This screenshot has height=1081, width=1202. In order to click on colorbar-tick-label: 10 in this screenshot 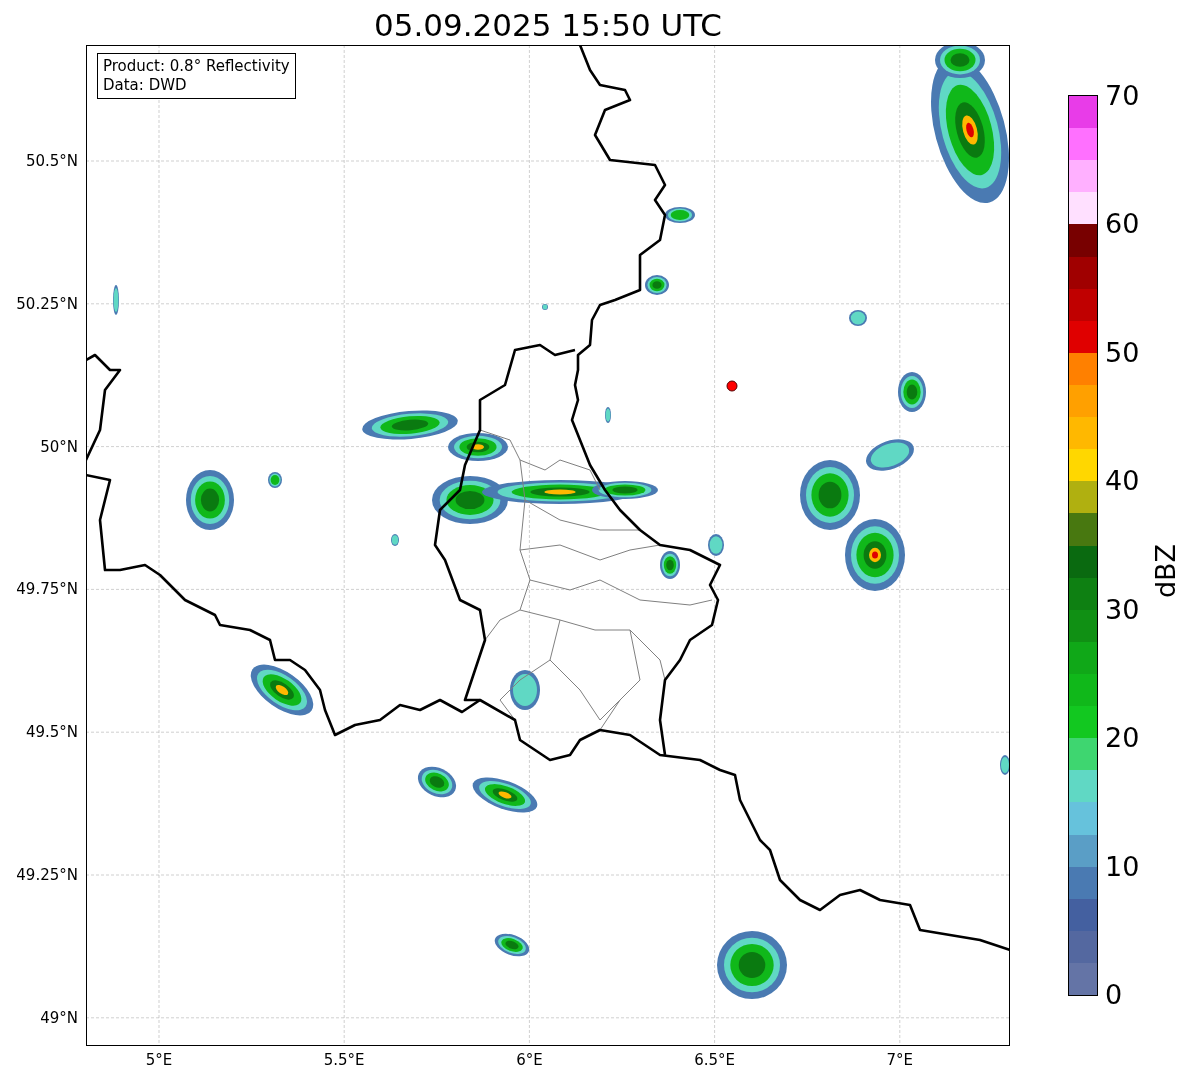, I will do `click(1122, 866)`.